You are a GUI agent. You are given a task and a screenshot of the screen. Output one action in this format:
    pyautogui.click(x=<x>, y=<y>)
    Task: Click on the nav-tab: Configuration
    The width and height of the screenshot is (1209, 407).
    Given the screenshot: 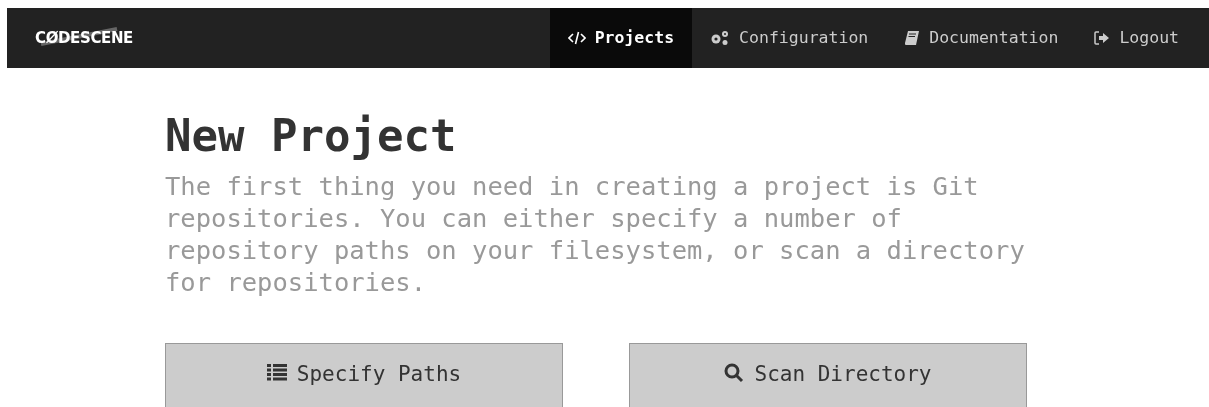 What is the action you would take?
    pyautogui.click(x=789, y=38)
    